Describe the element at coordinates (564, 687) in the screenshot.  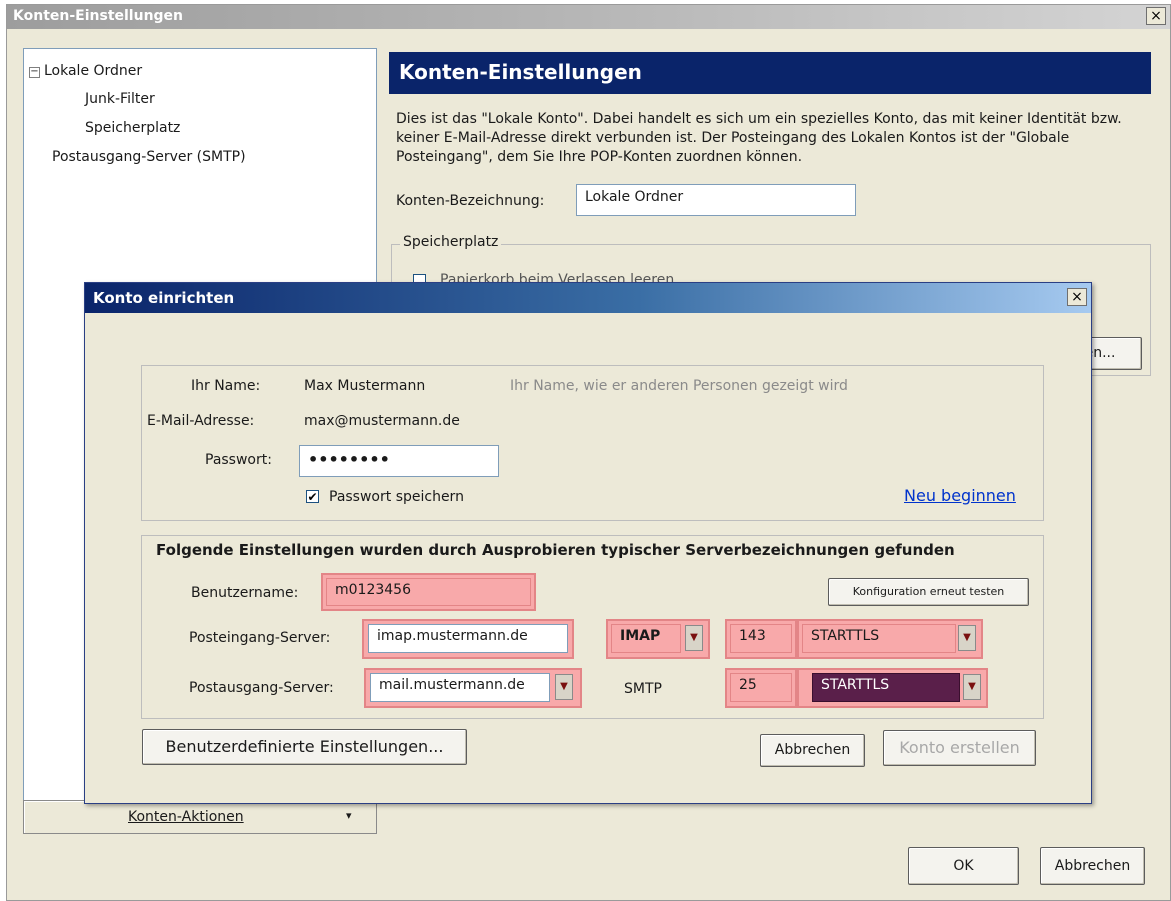
I see `outgoing-server-dropdown-icon: ▼` at that location.